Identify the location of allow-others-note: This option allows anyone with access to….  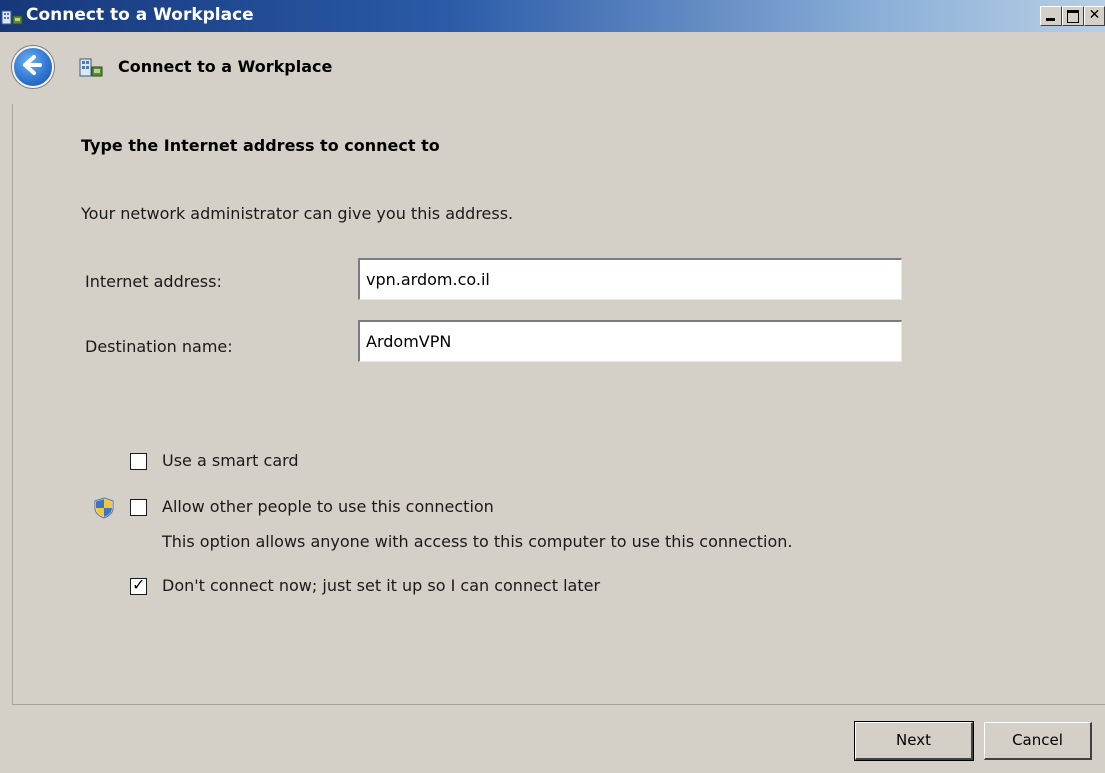
(477, 541).